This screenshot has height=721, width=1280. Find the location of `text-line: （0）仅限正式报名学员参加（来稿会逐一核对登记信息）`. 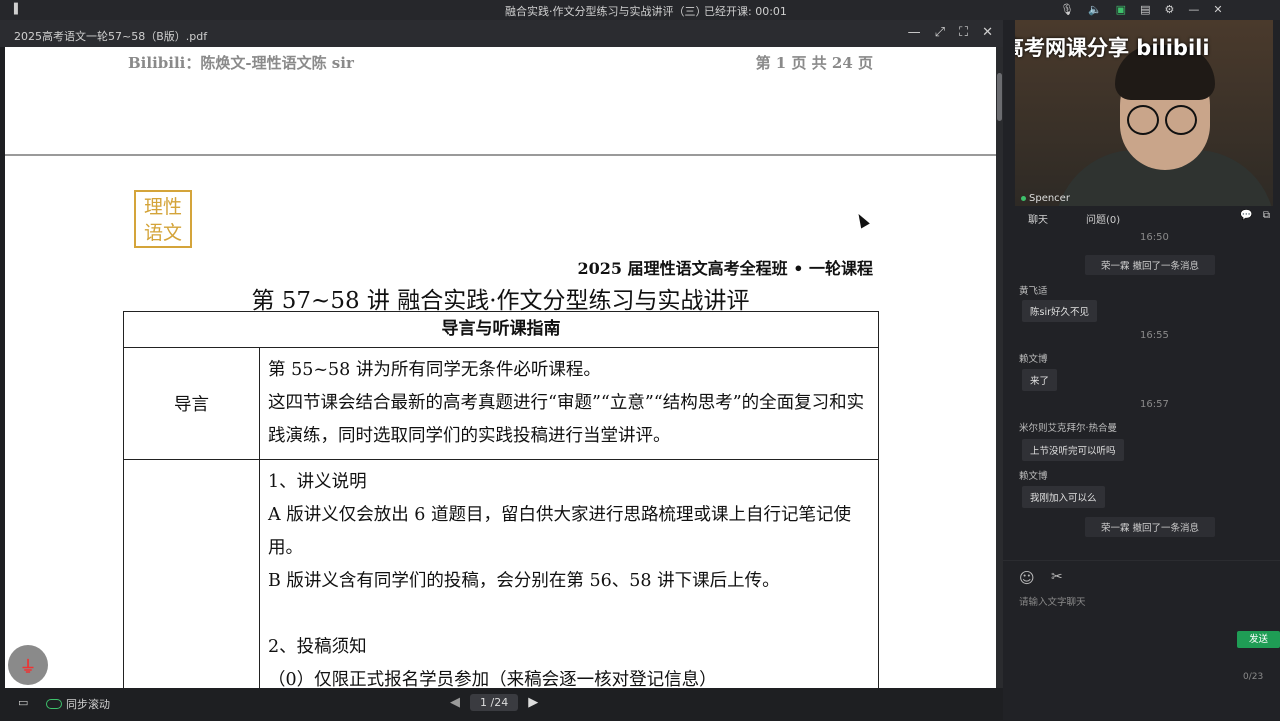

text-line: （0）仅限正式报名学员参加（来稿会逐一核对登记信息） is located at coordinates (492, 679).